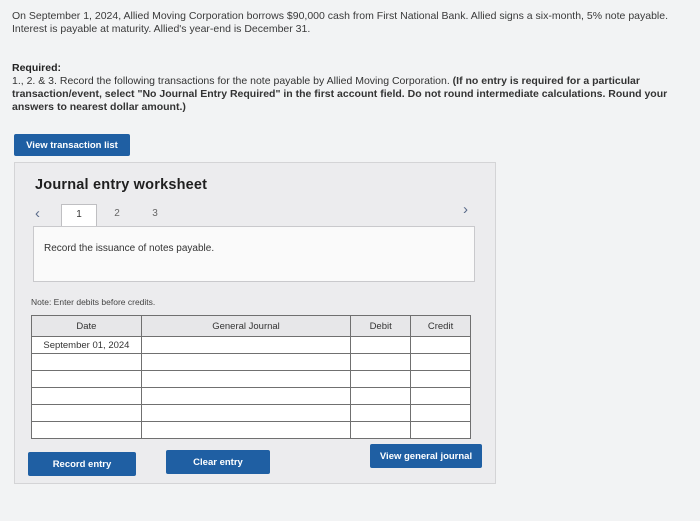  I want to click on tab-3: 3, so click(155, 215).